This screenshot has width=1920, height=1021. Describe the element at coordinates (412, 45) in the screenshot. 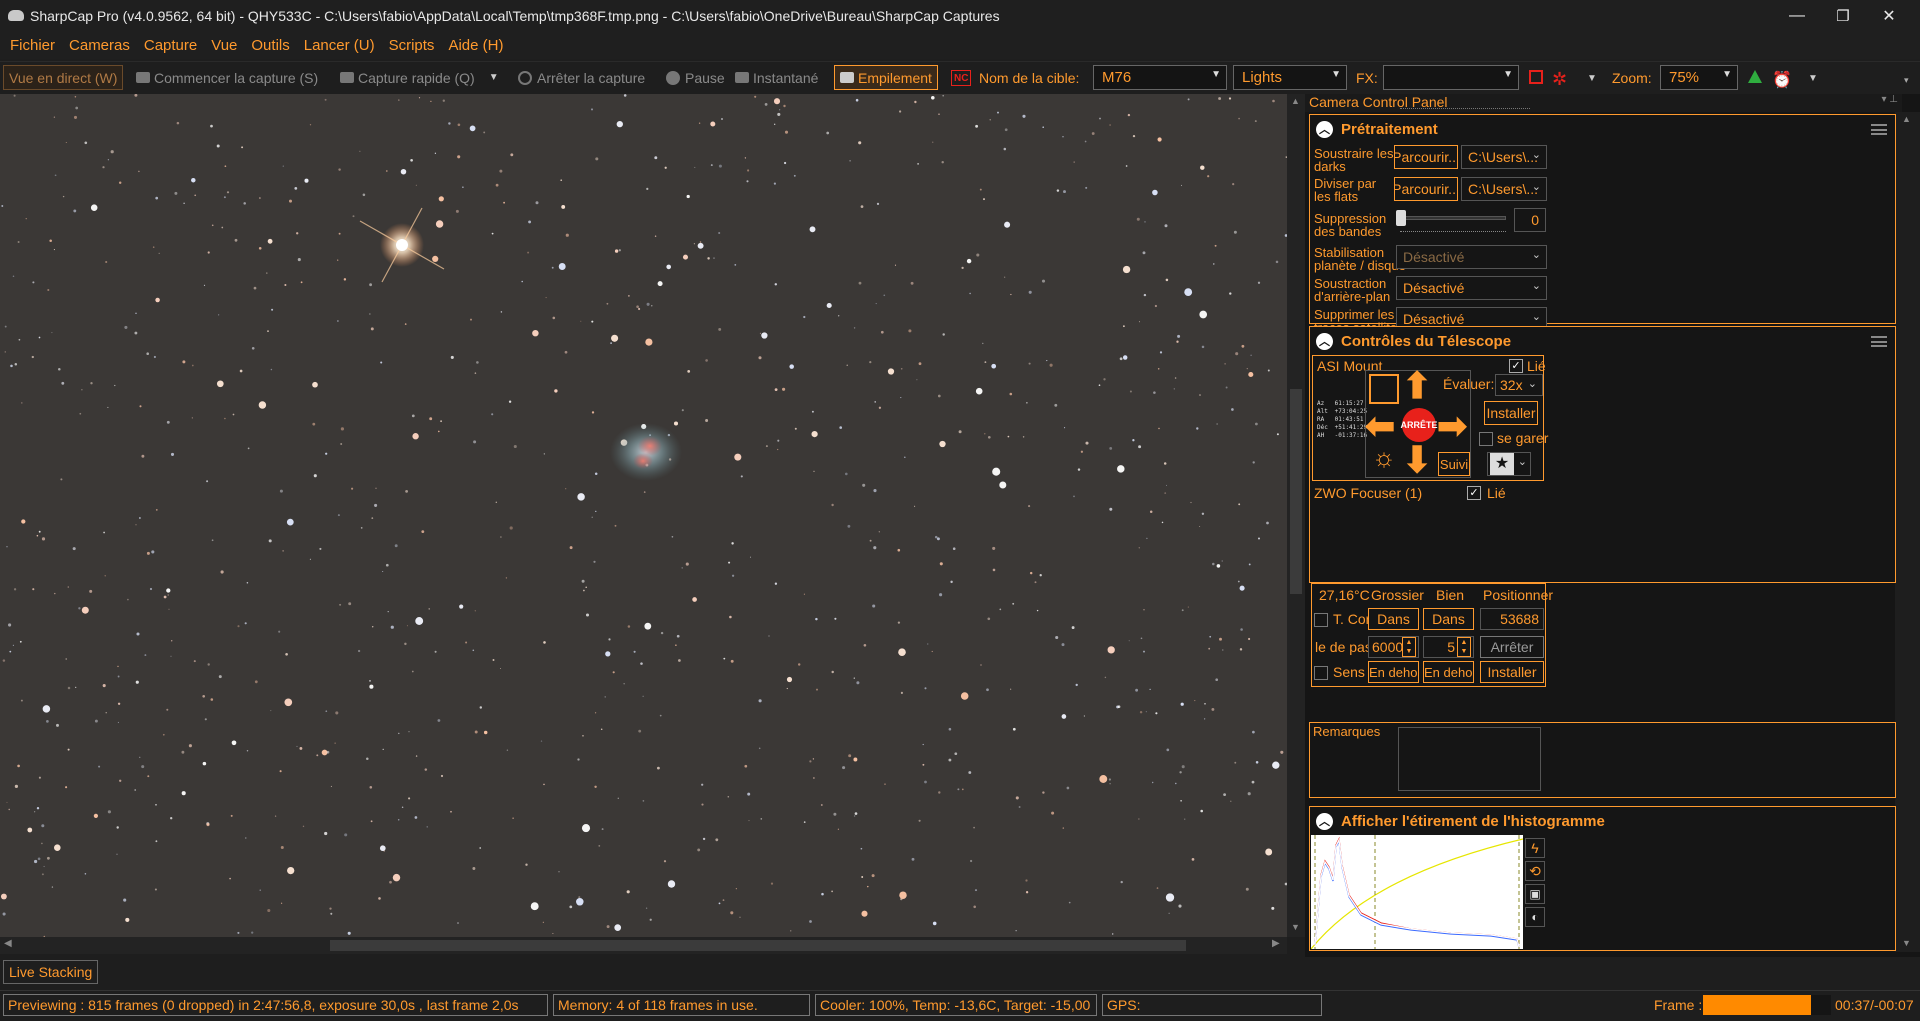

I see `menu-scripts: Scripts` at that location.